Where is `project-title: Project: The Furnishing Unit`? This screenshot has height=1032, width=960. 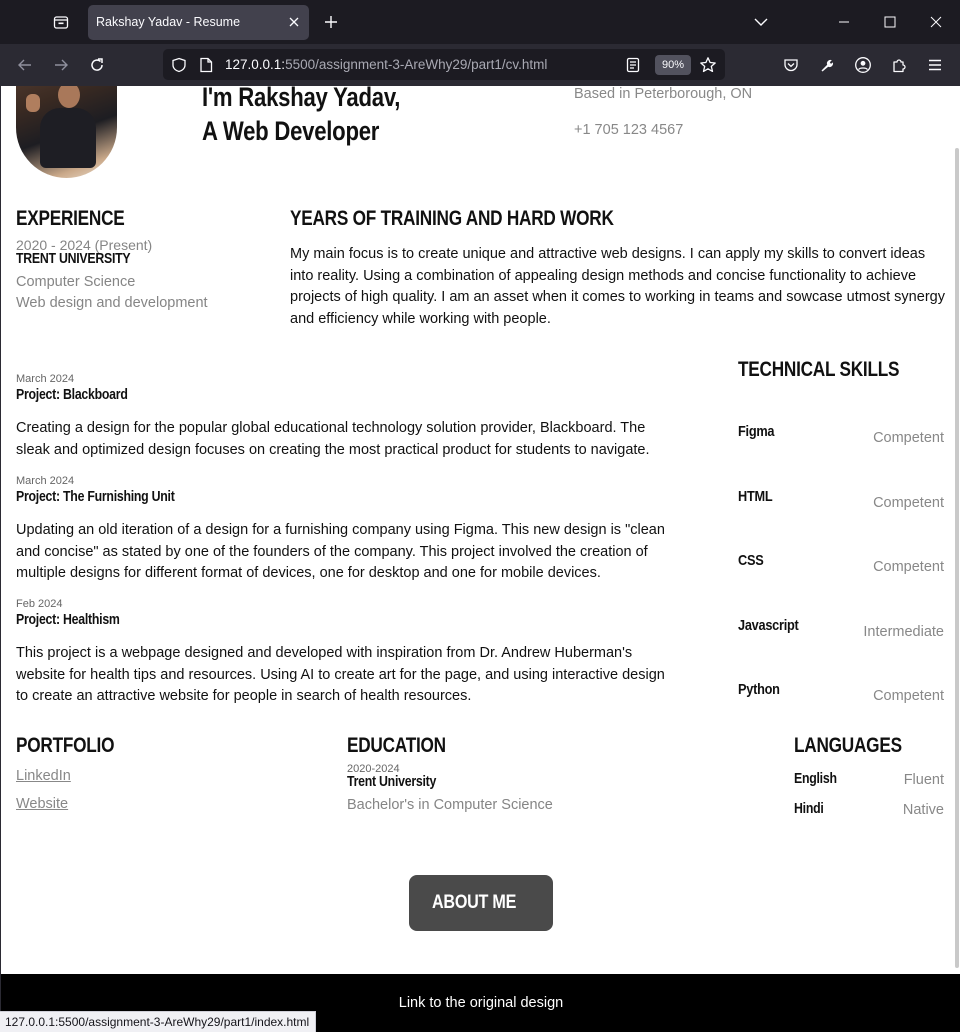 project-title: Project: The Furnishing Unit is located at coordinates (95, 497).